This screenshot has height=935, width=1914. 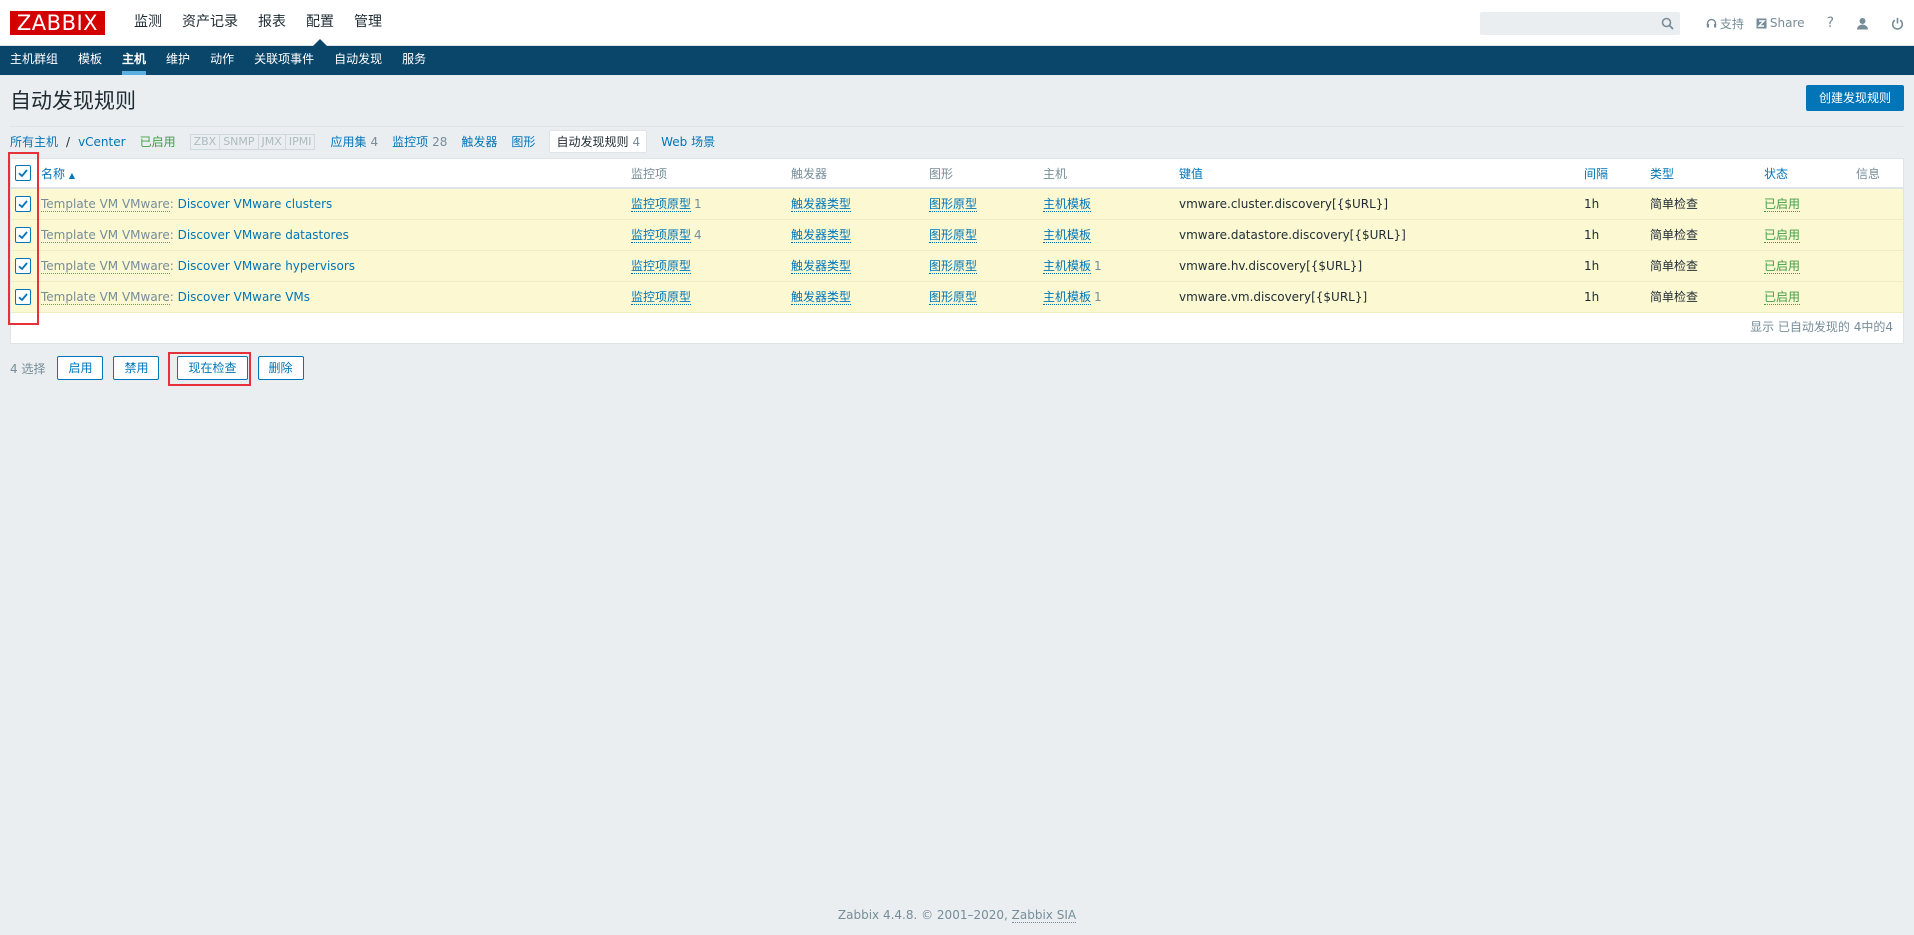 I want to click on search-icon, so click(x=1667, y=23).